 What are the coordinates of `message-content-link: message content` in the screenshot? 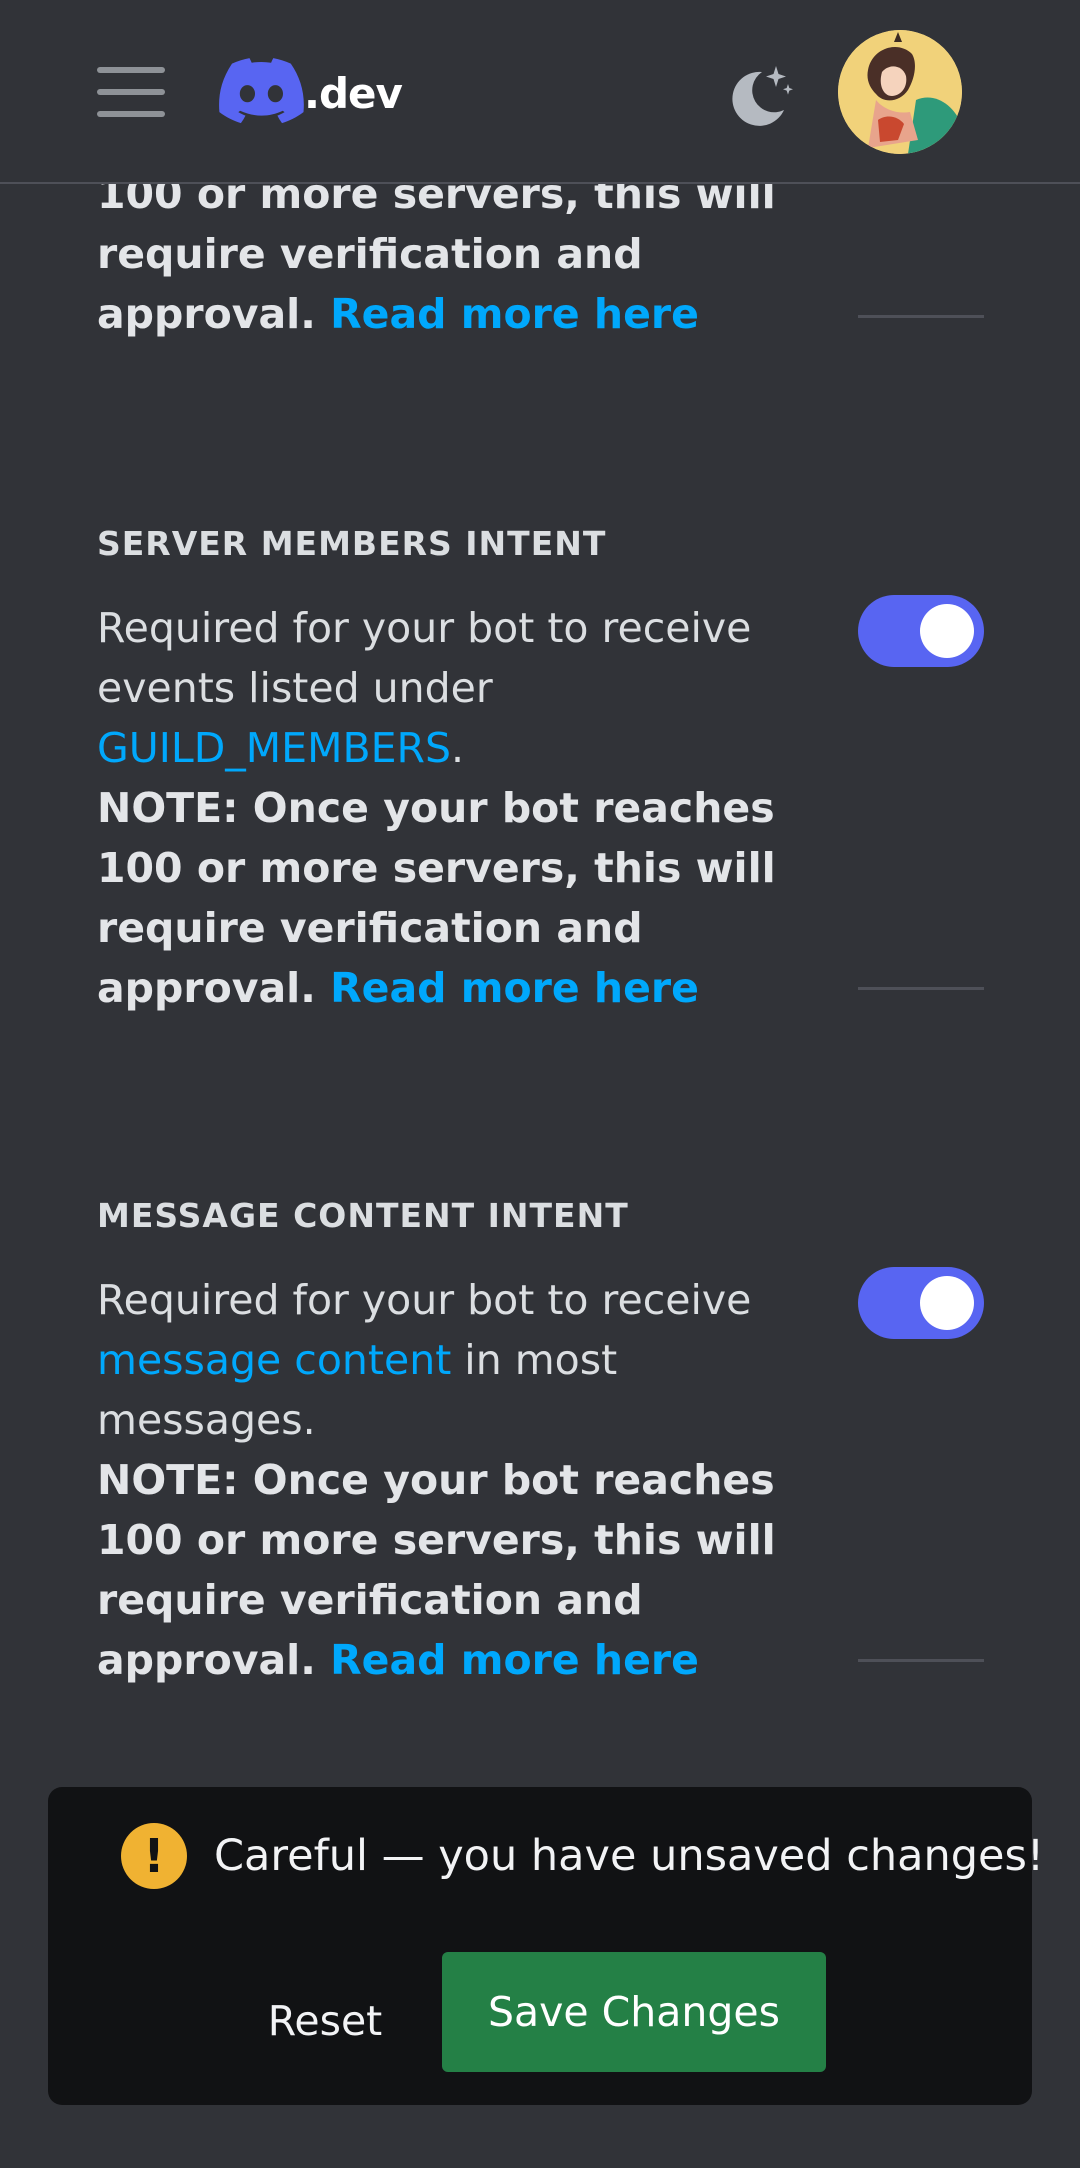 It's located at (274, 1360).